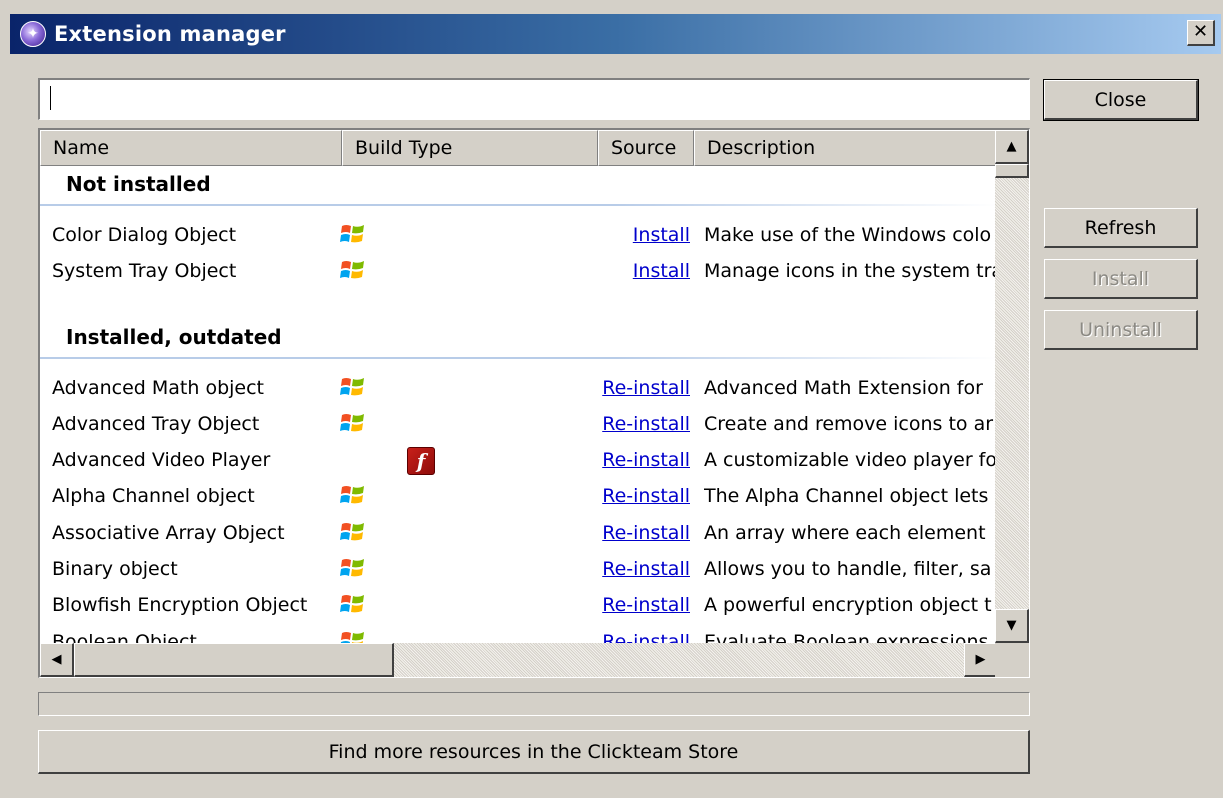 This screenshot has width=1223, height=798. I want to click on extension-name: Advanced Video Player, so click(161, 460).